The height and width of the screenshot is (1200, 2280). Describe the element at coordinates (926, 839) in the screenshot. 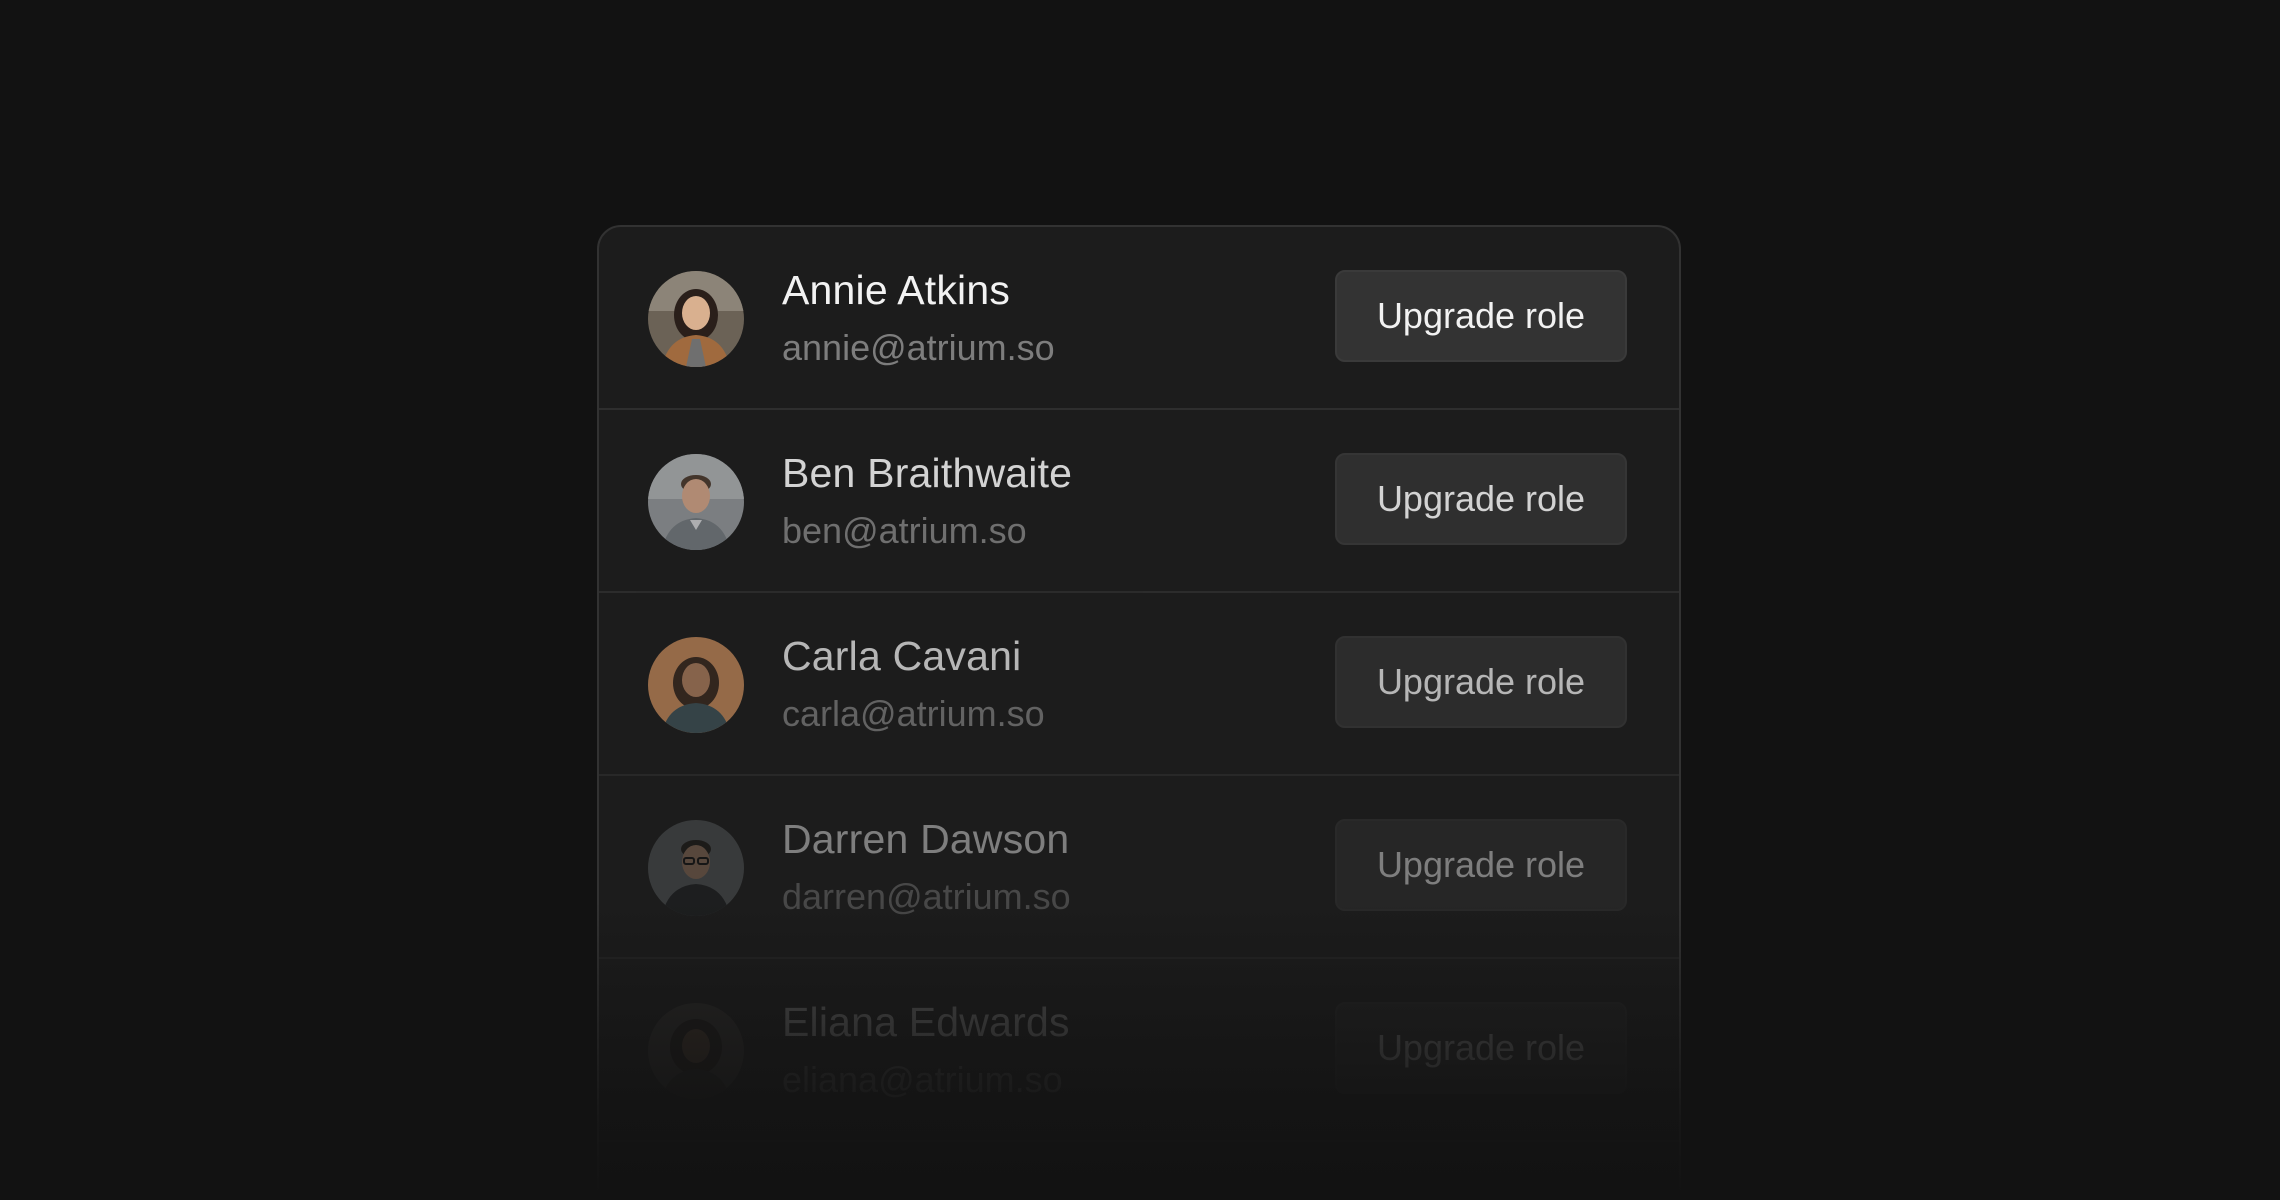

I see `member-name: Darren Dawson` at that location.